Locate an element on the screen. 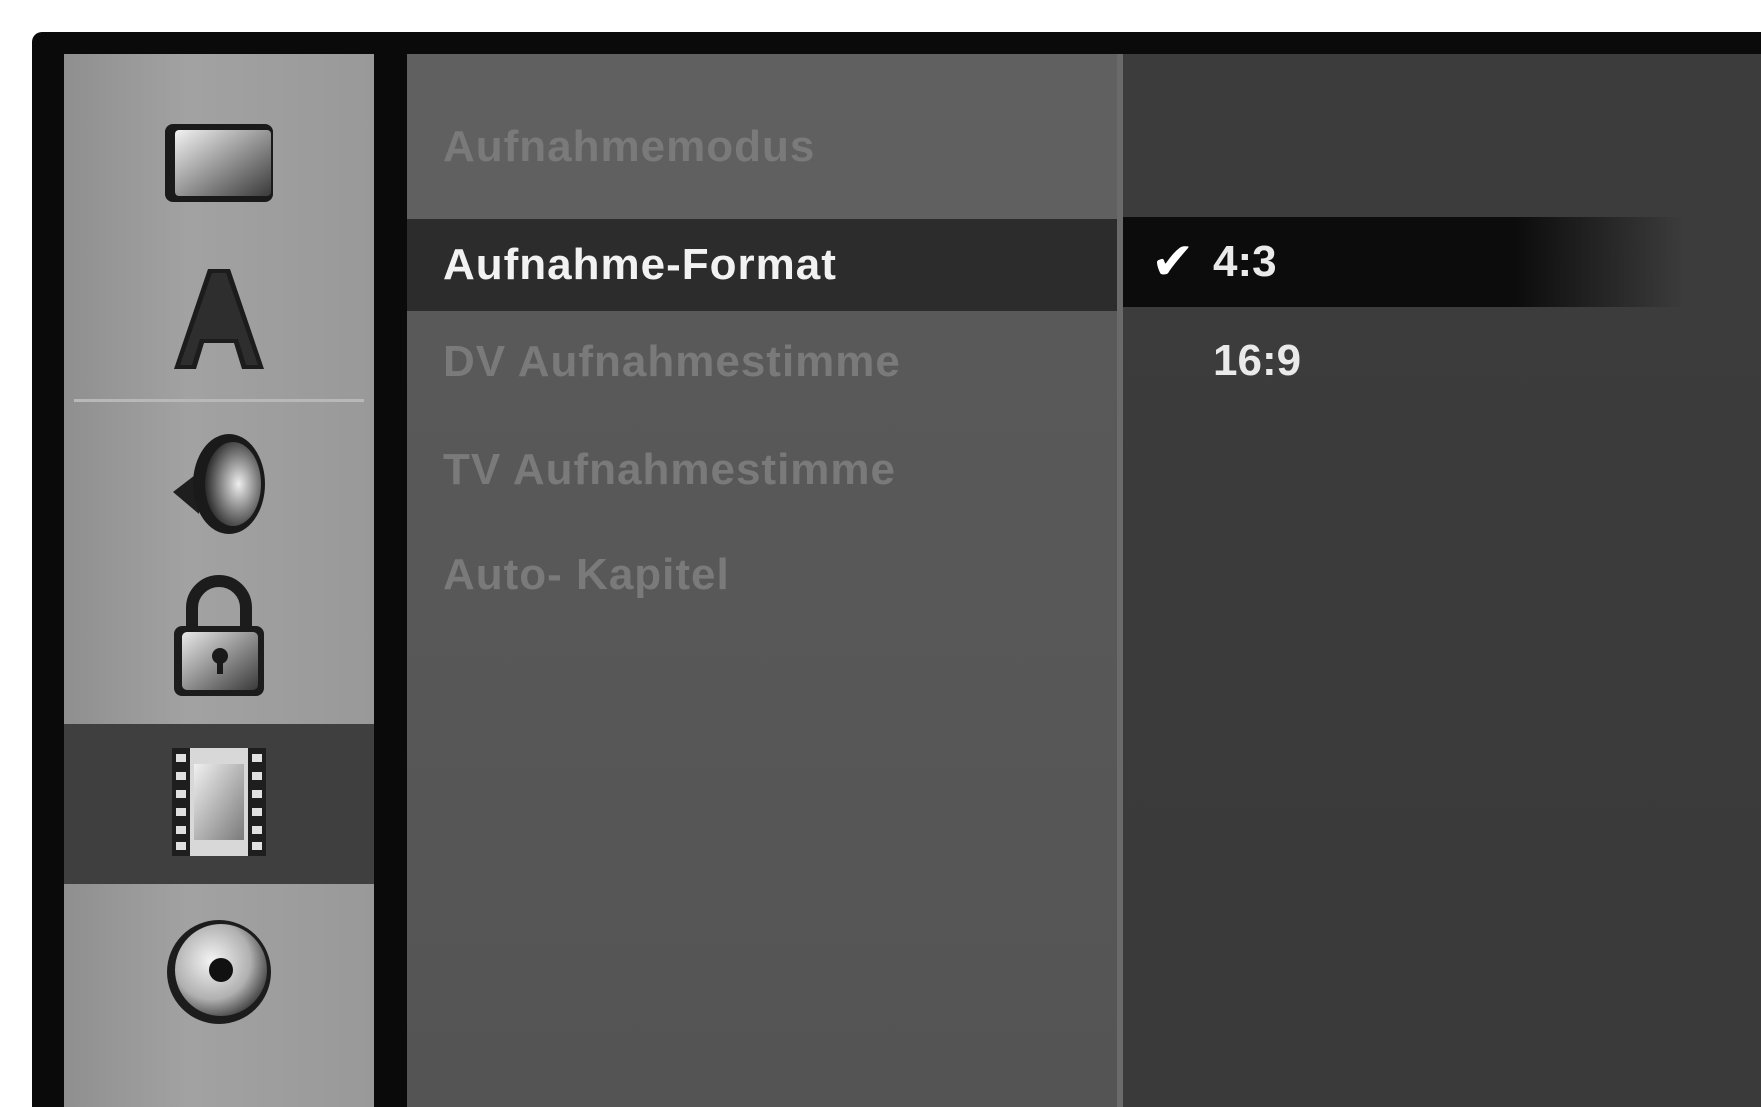 The image size is (1761, 1107). menu-item-dv-audio: DV Aufnahmestimme is located at coordinates (762, 362).